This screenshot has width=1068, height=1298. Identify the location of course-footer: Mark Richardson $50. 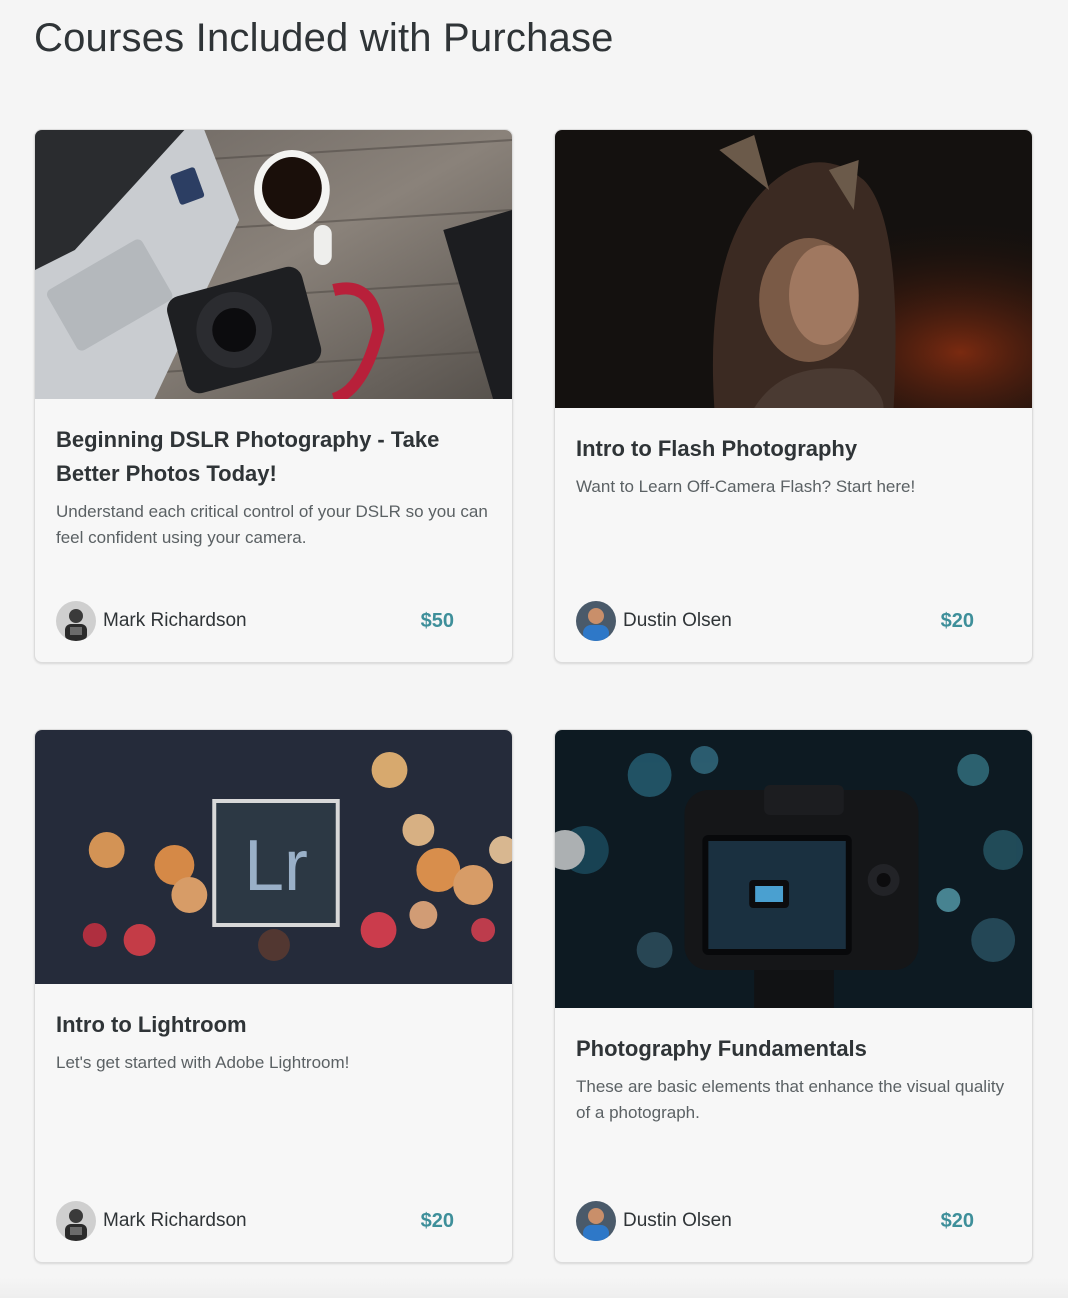
(255, 621).